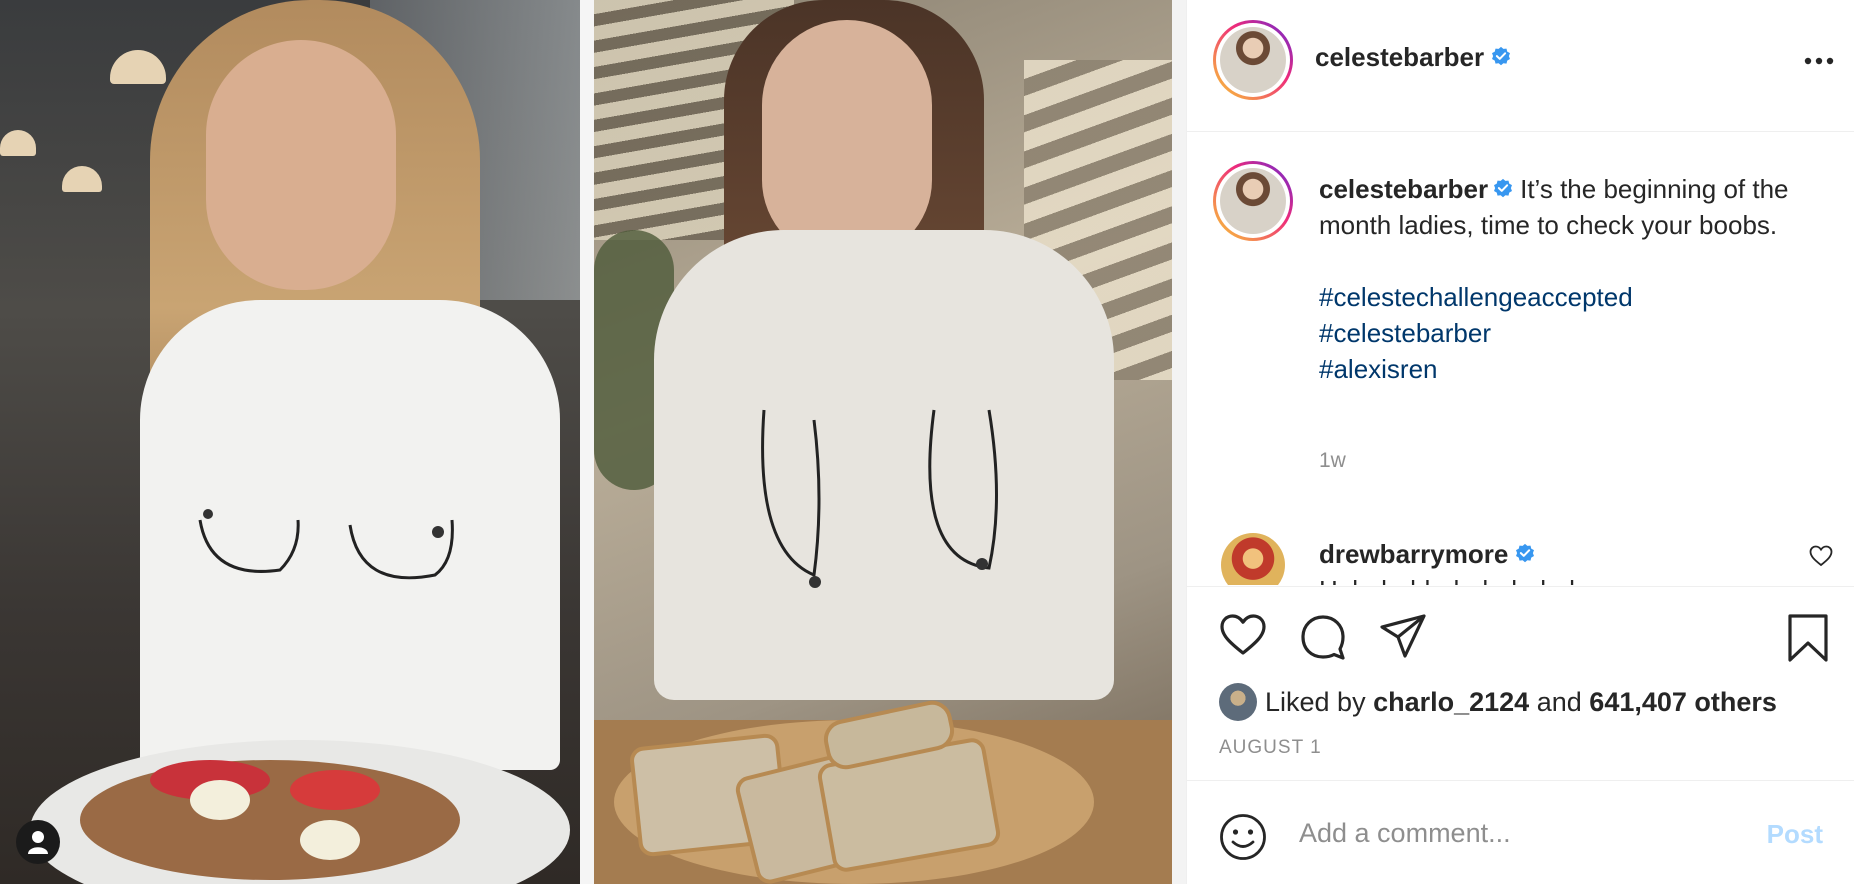  Describe the element at coordinates (1458, 580) in the screenshot. I see `comment-text: Hahahahhahahahahaha` at that location.